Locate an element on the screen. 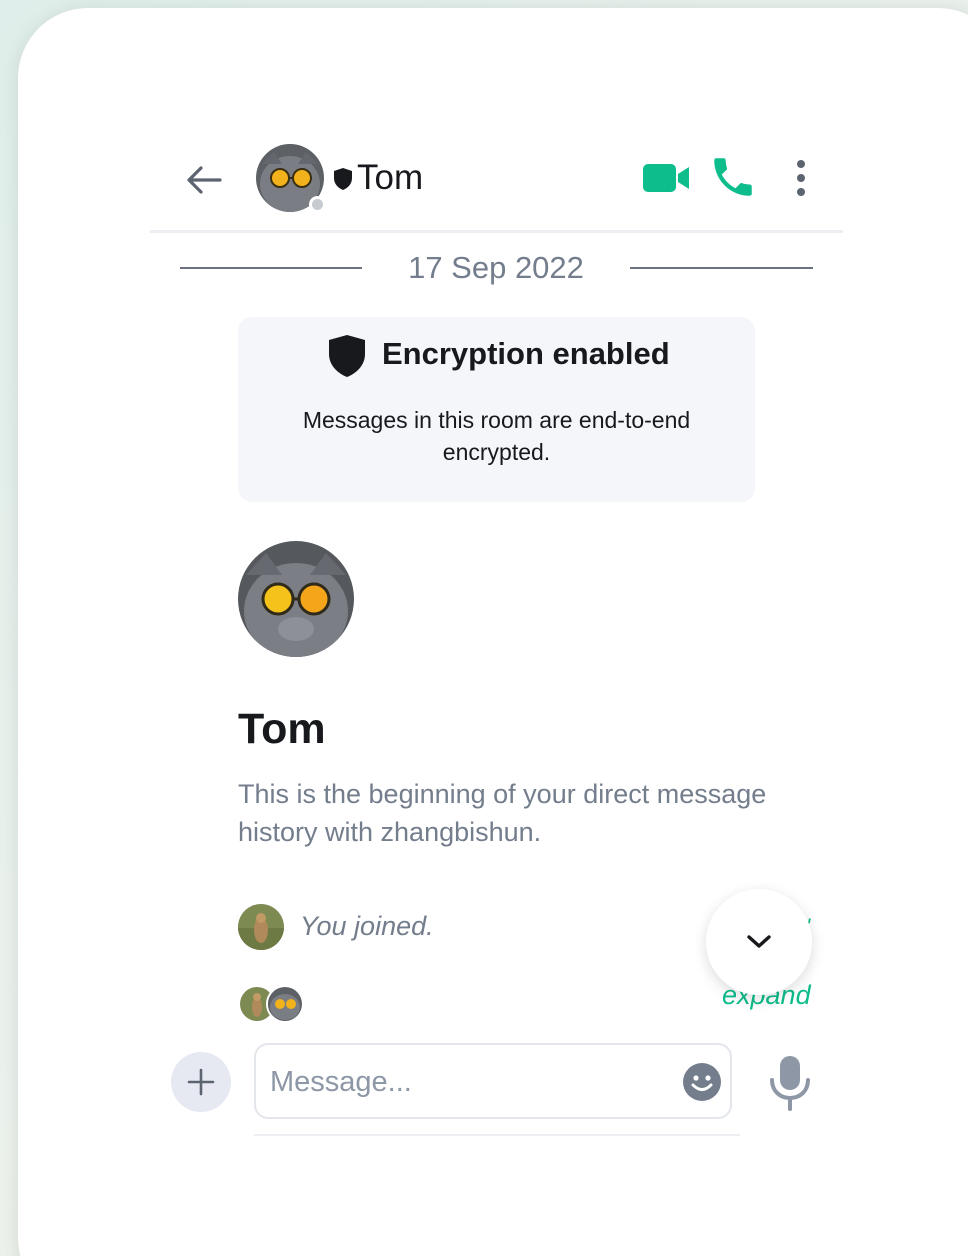  smiley-icon is located at coordinates (702, 1082).